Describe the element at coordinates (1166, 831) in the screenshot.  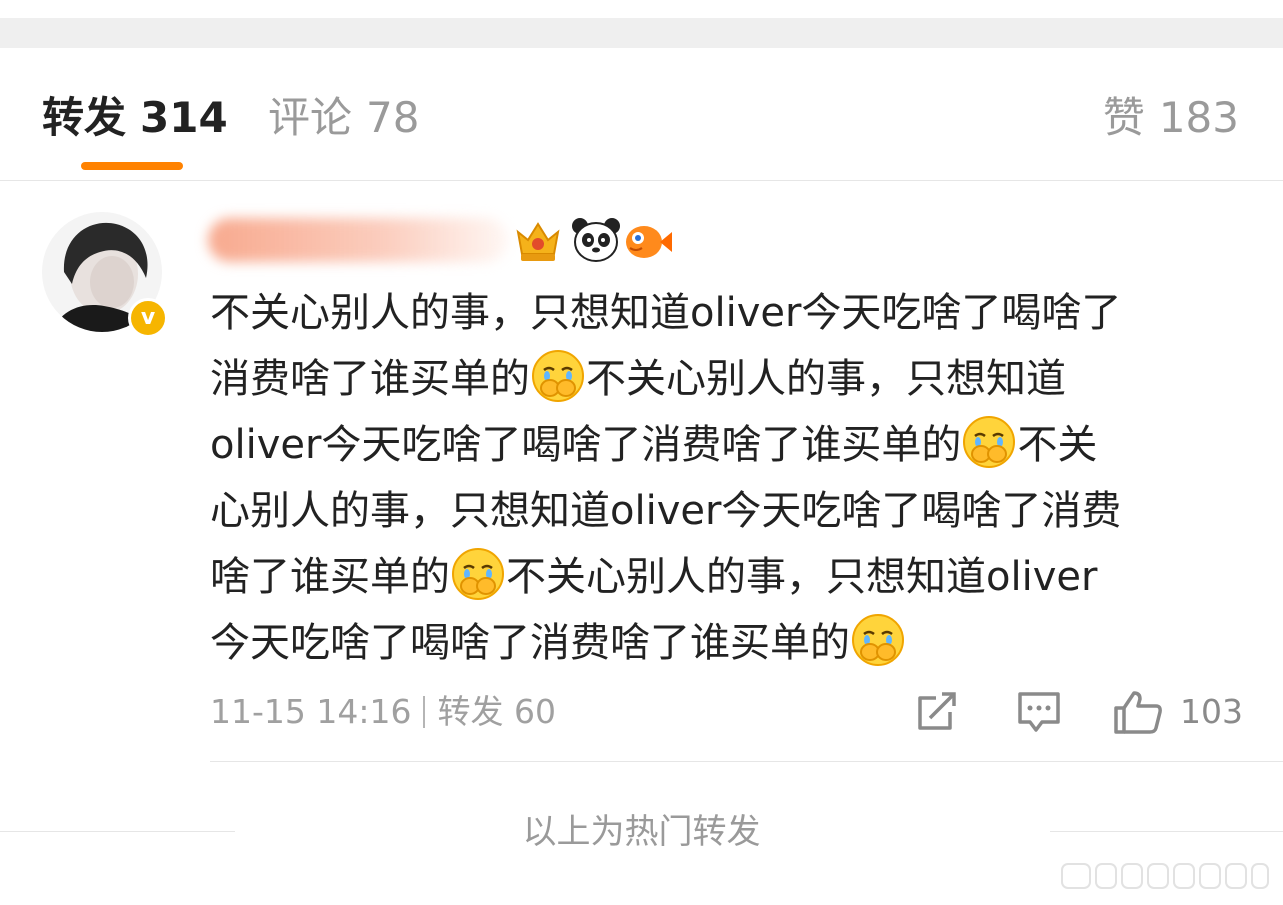
I see `hot-divider-right` at that location.